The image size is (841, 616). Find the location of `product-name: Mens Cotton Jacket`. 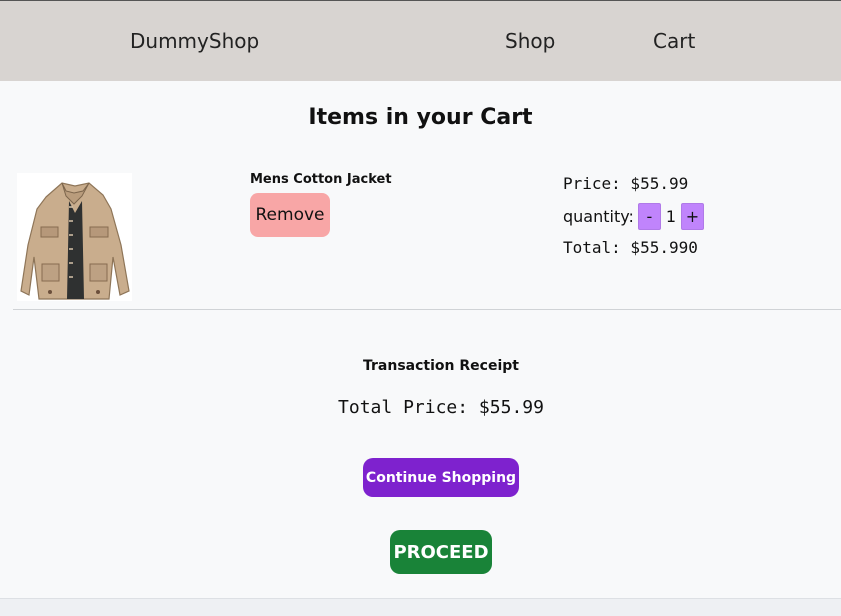

product-name: Mens Cotton Jacket is located at coordinates (321, 179).